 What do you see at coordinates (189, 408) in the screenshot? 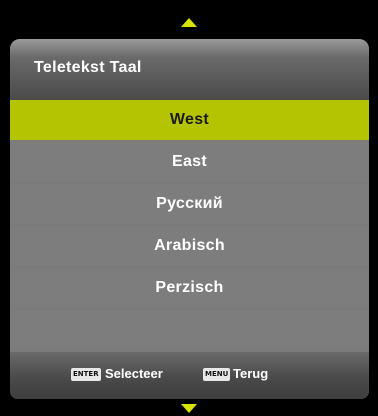
I see `scroll-down-arrow-icon` at bounding box center [189, 408].